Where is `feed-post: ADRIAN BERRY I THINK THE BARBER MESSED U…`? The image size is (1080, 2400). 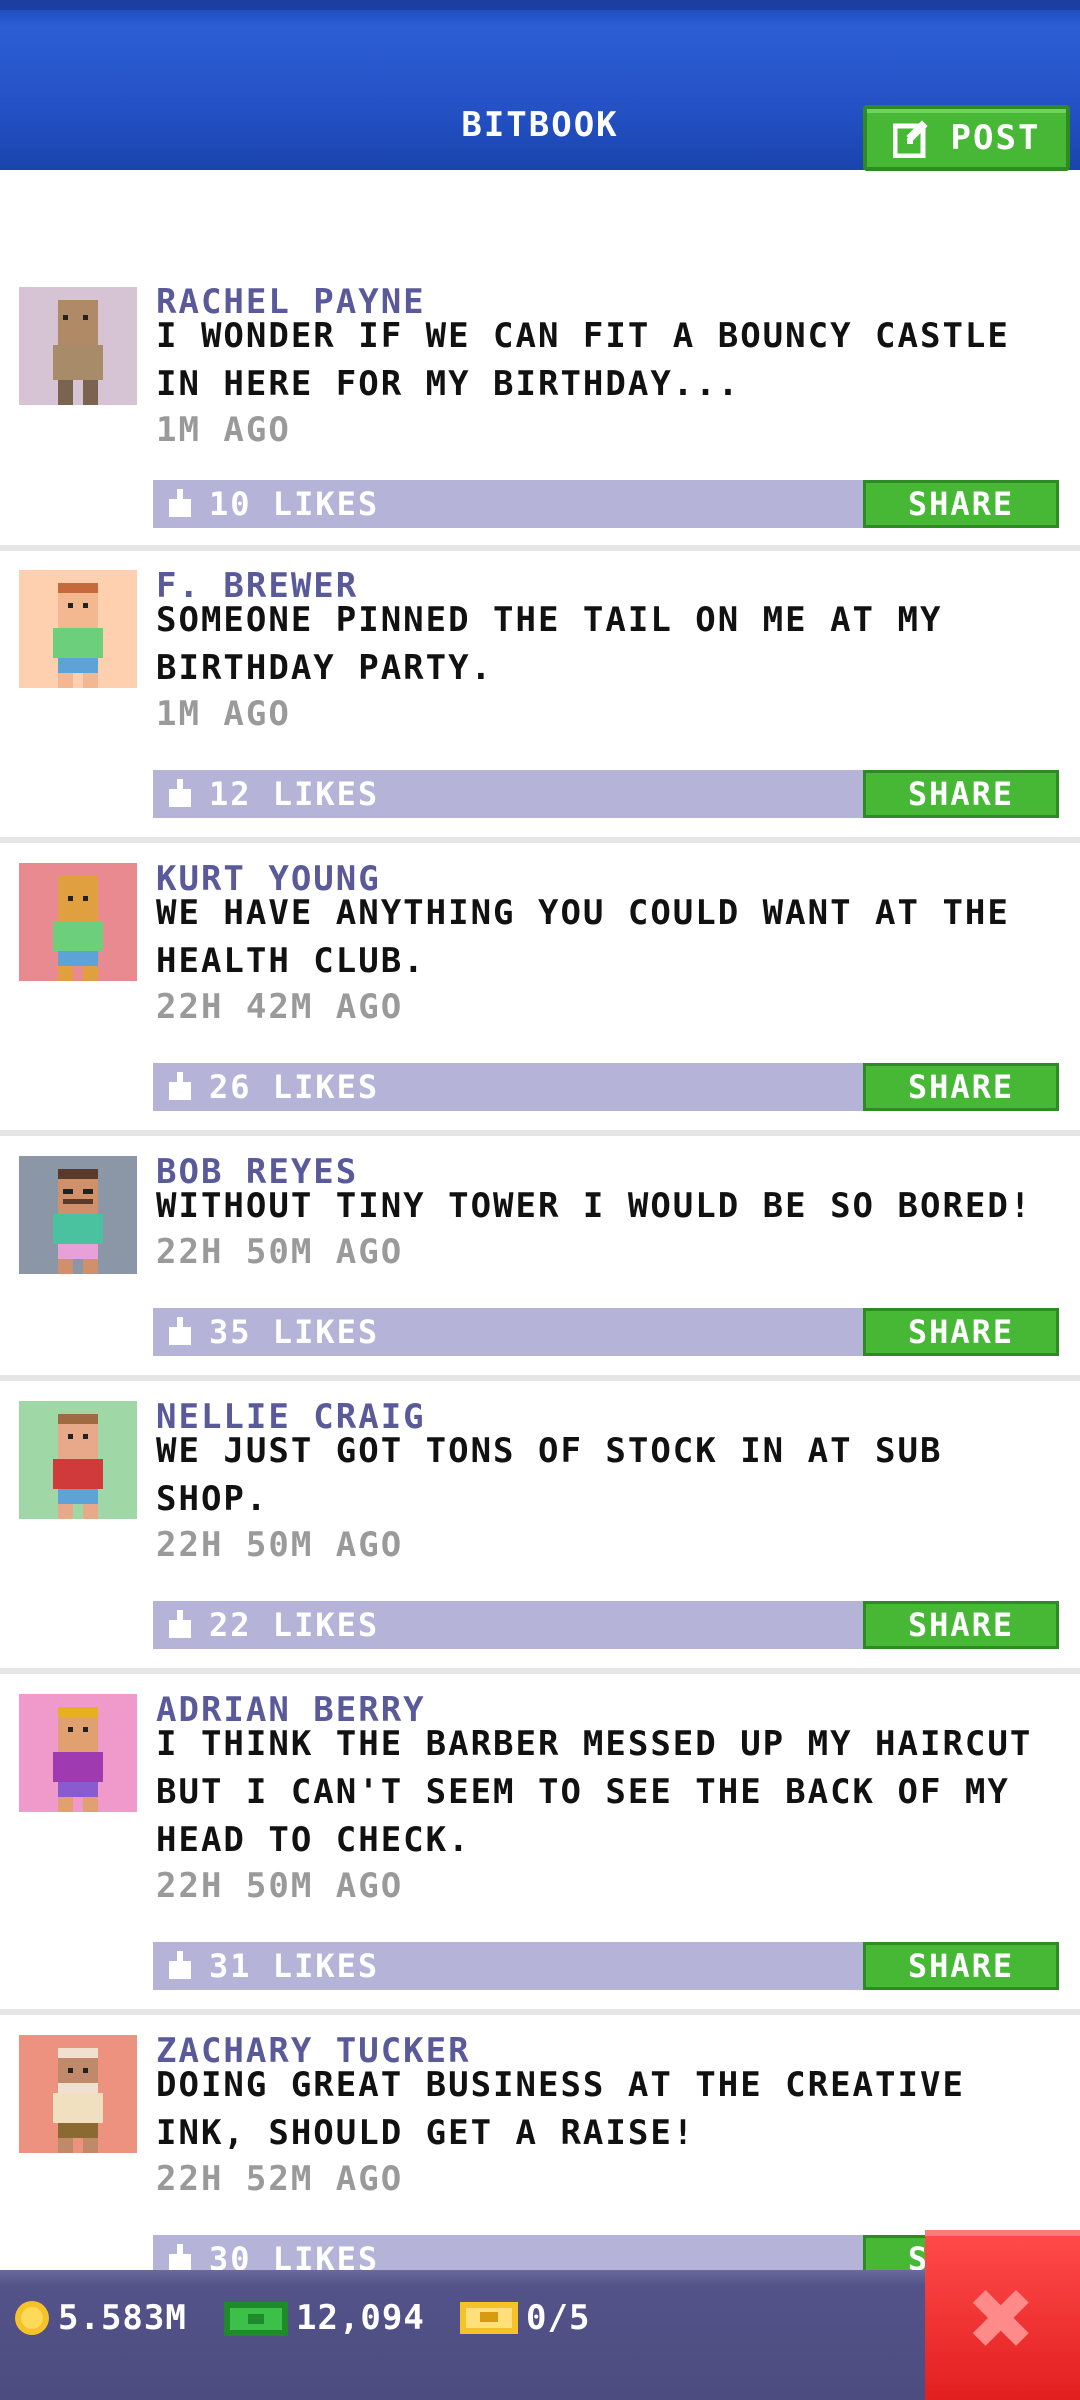 feed-post: ADRIAN BERRY I THINK THE BARBER MESSED U… is located at coordinates (540, 1847).